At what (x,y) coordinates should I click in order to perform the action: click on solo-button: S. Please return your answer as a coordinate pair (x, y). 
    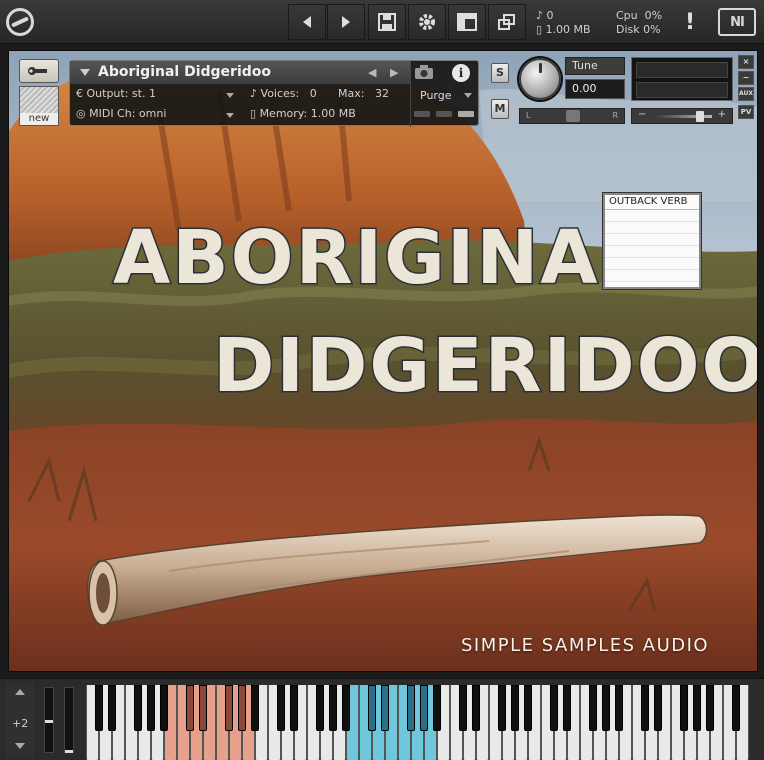
    Looking at the image, I should click on (500, 73).